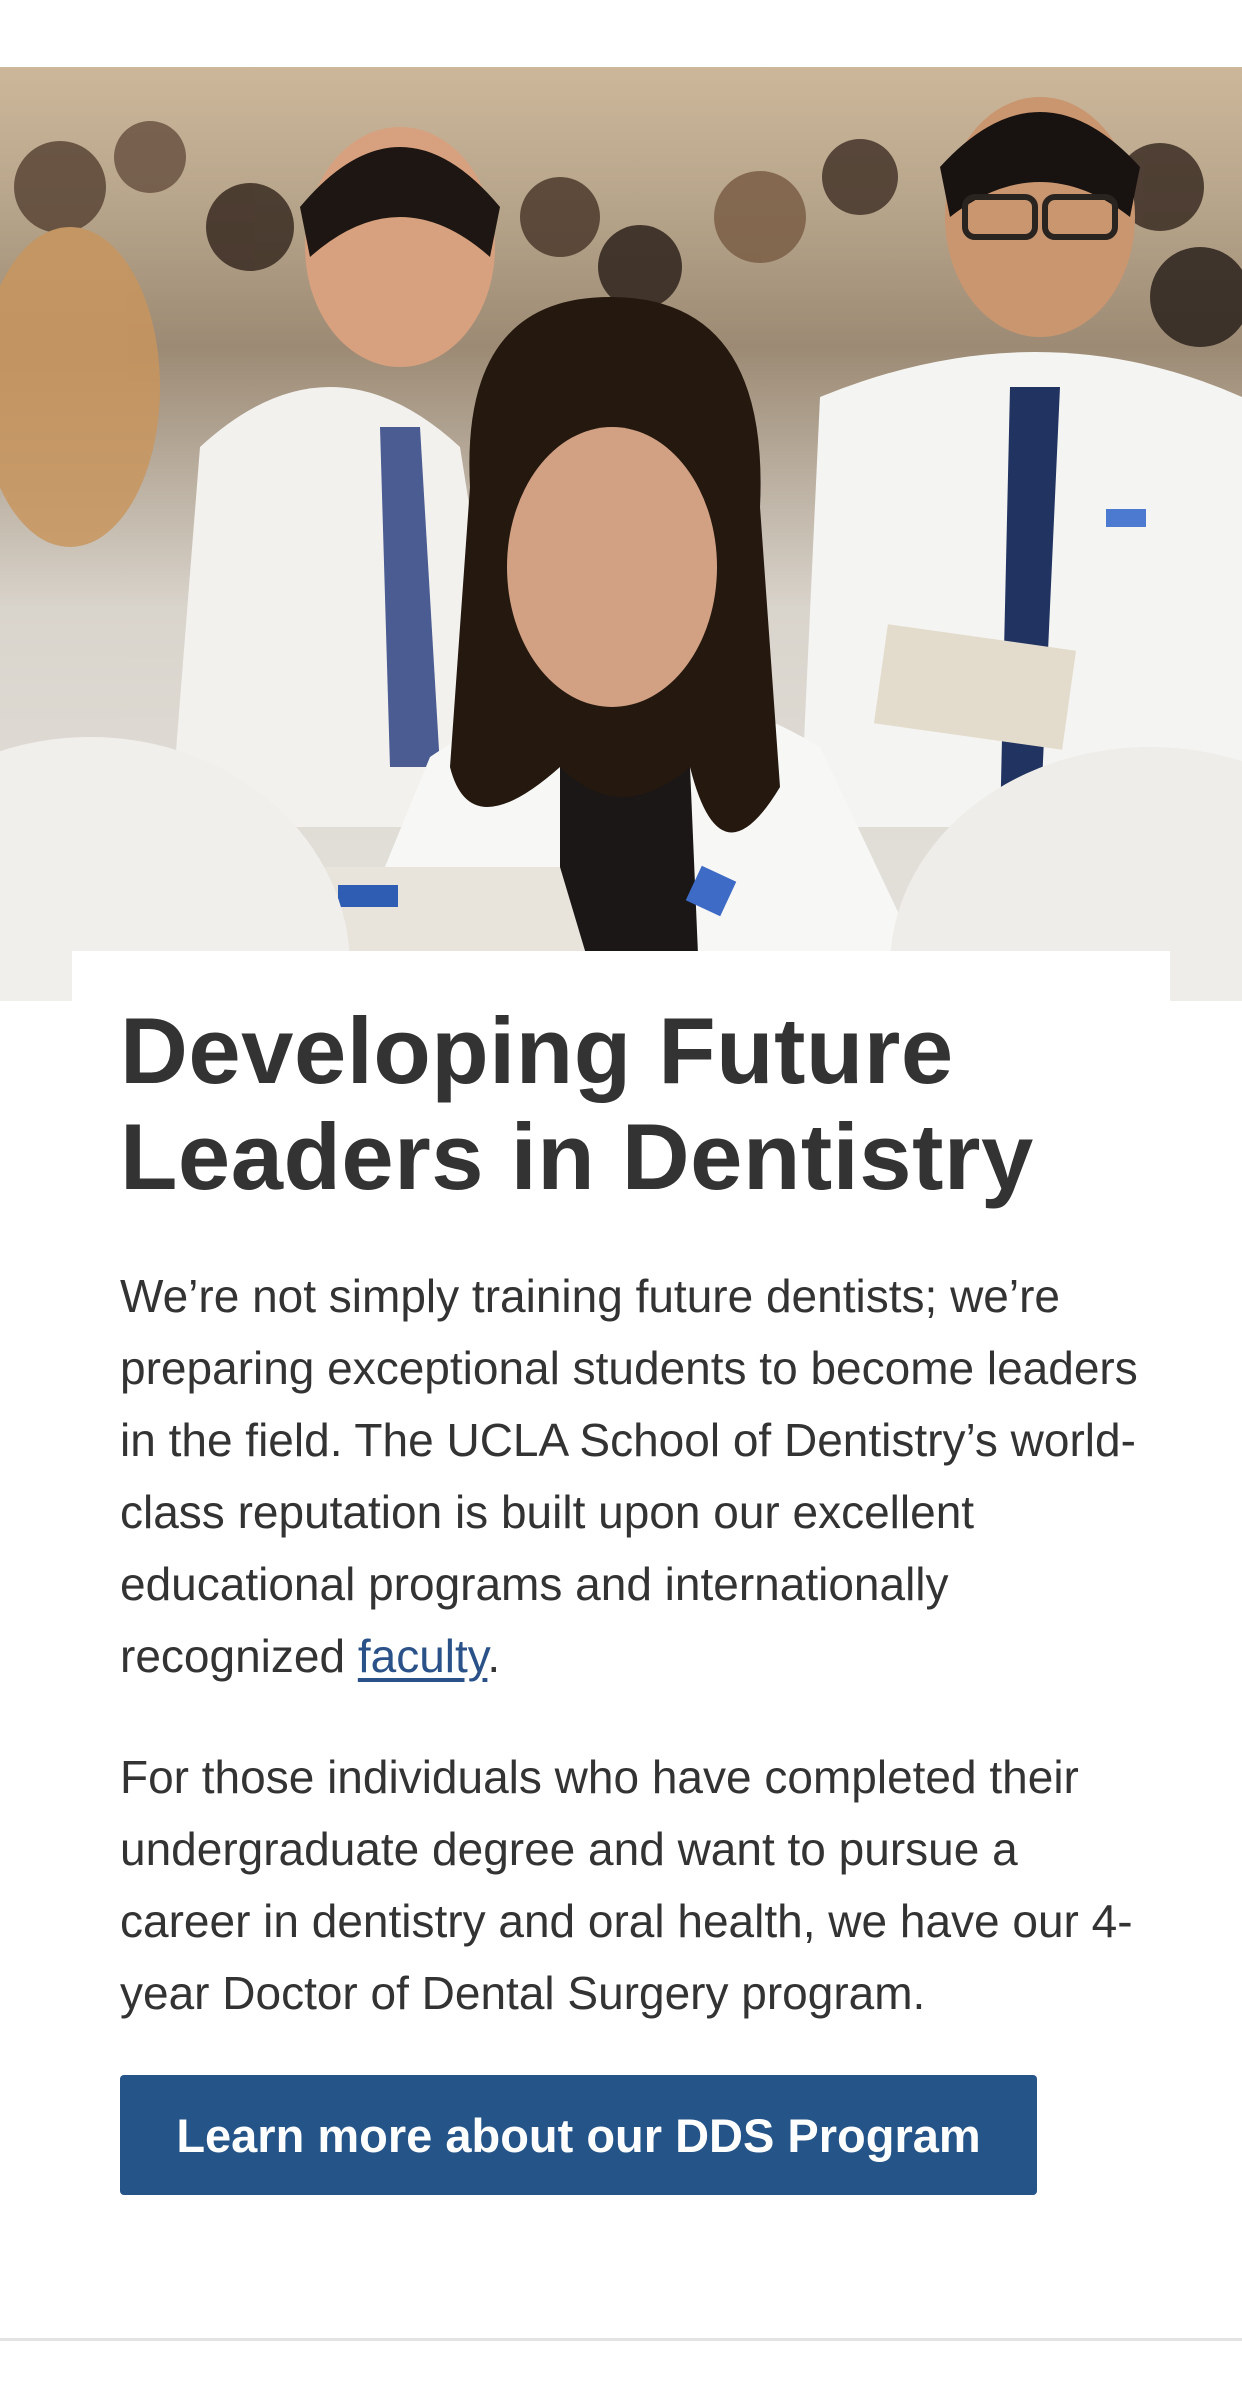 The image size is (1242, 2391). What do you see at coordinates (423, 1656) in the screenshot?
I see `faculty-link: faculty` at bounding box center [423, 1656].